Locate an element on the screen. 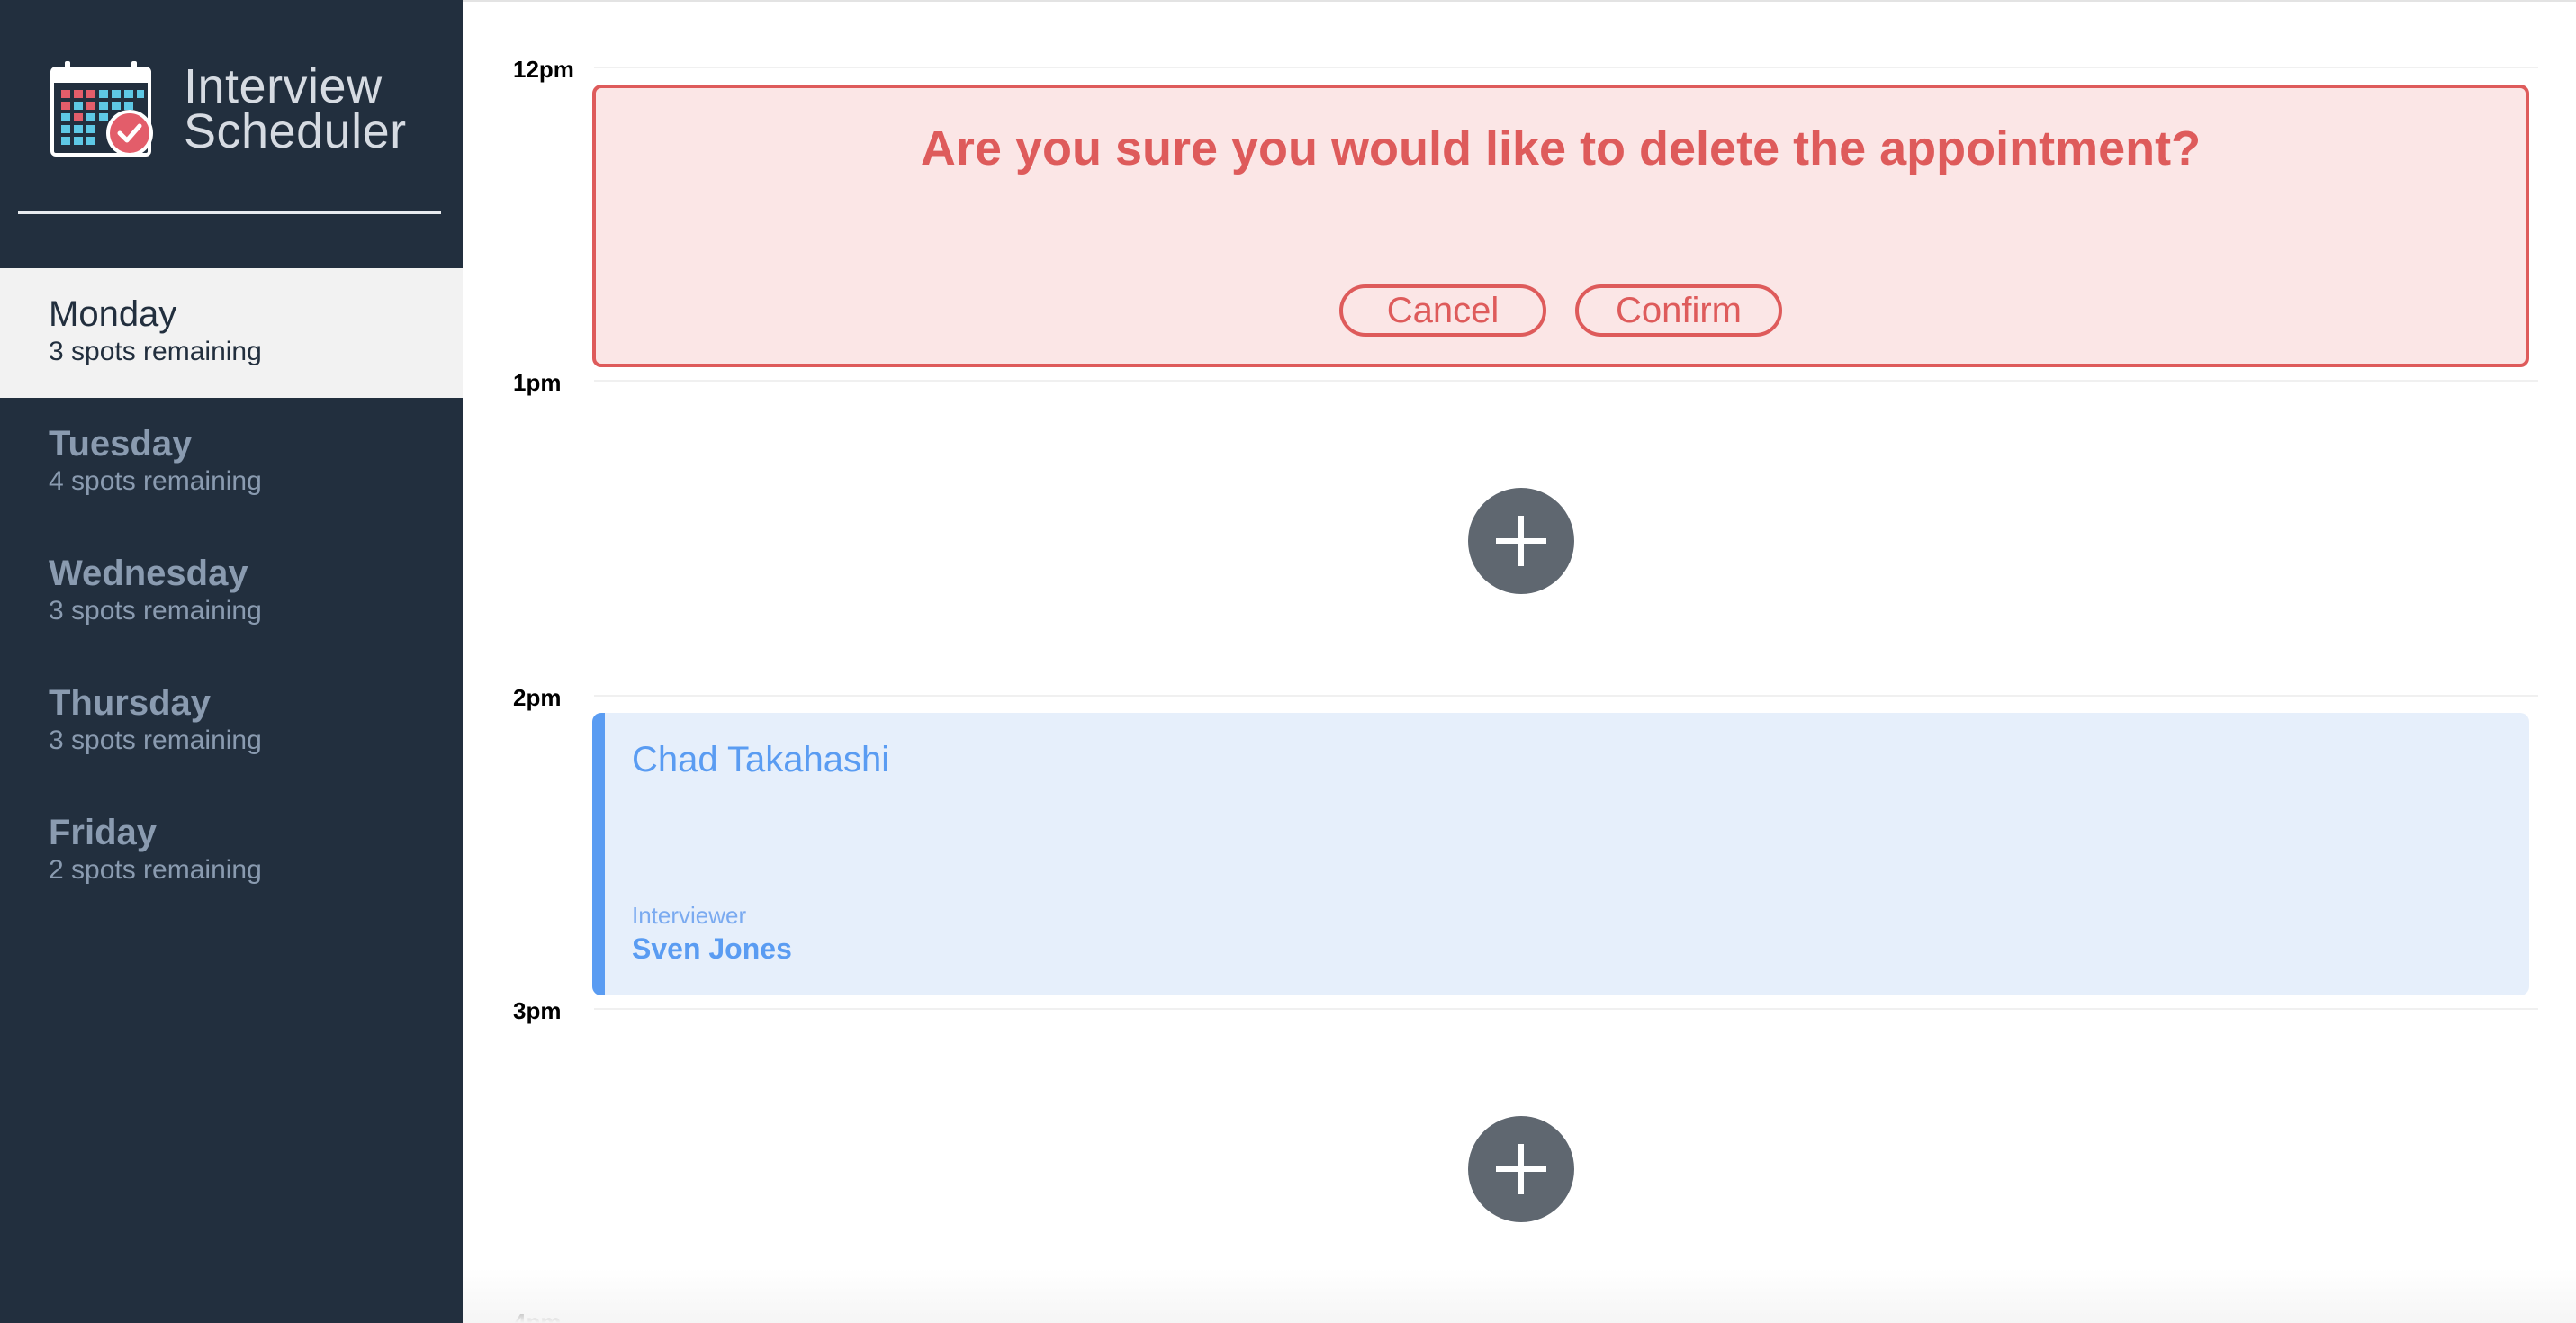 The image size is (2576, 1323). day-item-friday: Friday 2 spots remaining is located at coordinates (231, 852).